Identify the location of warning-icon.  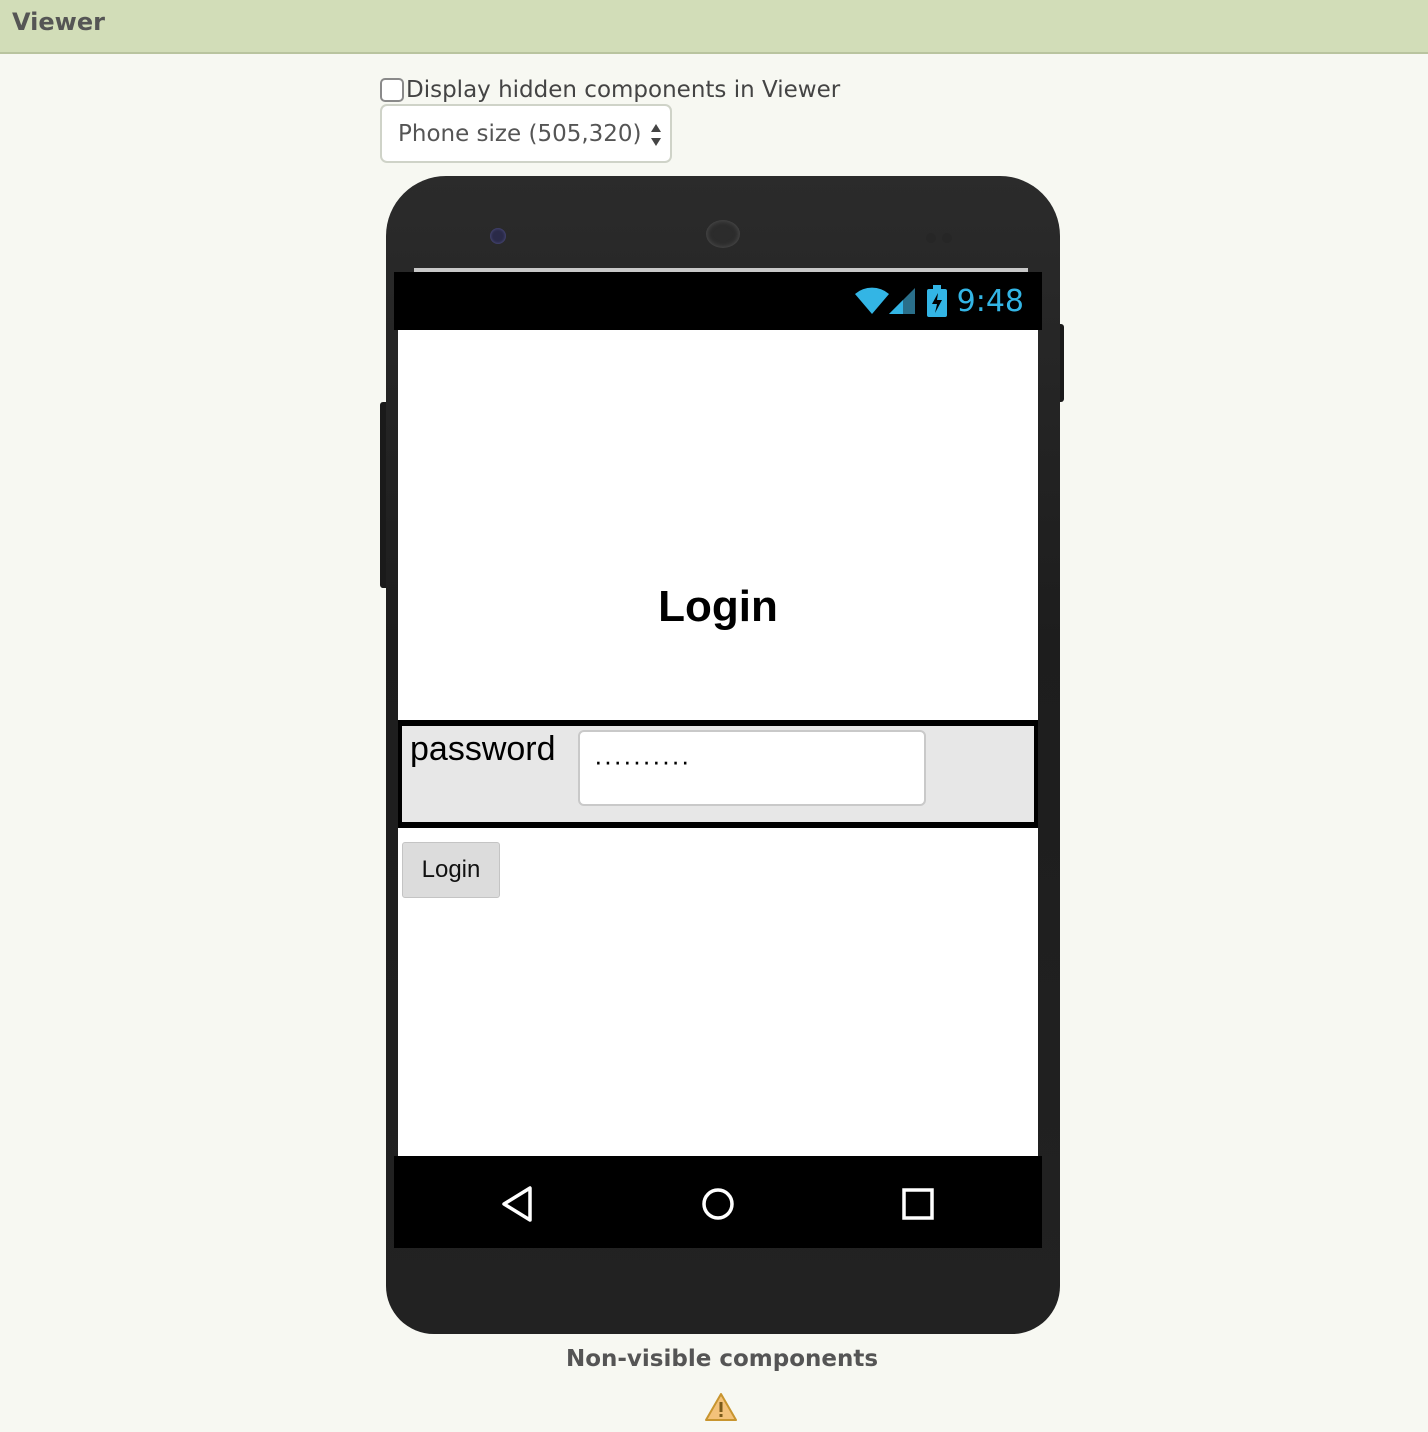
(721, 1407).